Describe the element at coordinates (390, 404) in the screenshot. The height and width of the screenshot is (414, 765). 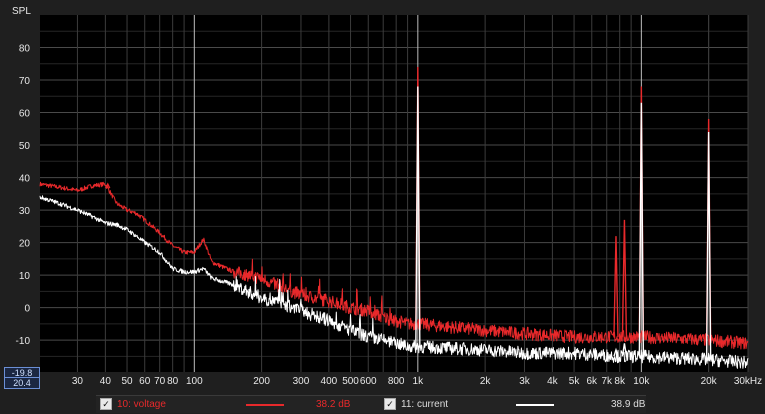
I see `current-checkbox` at that location.